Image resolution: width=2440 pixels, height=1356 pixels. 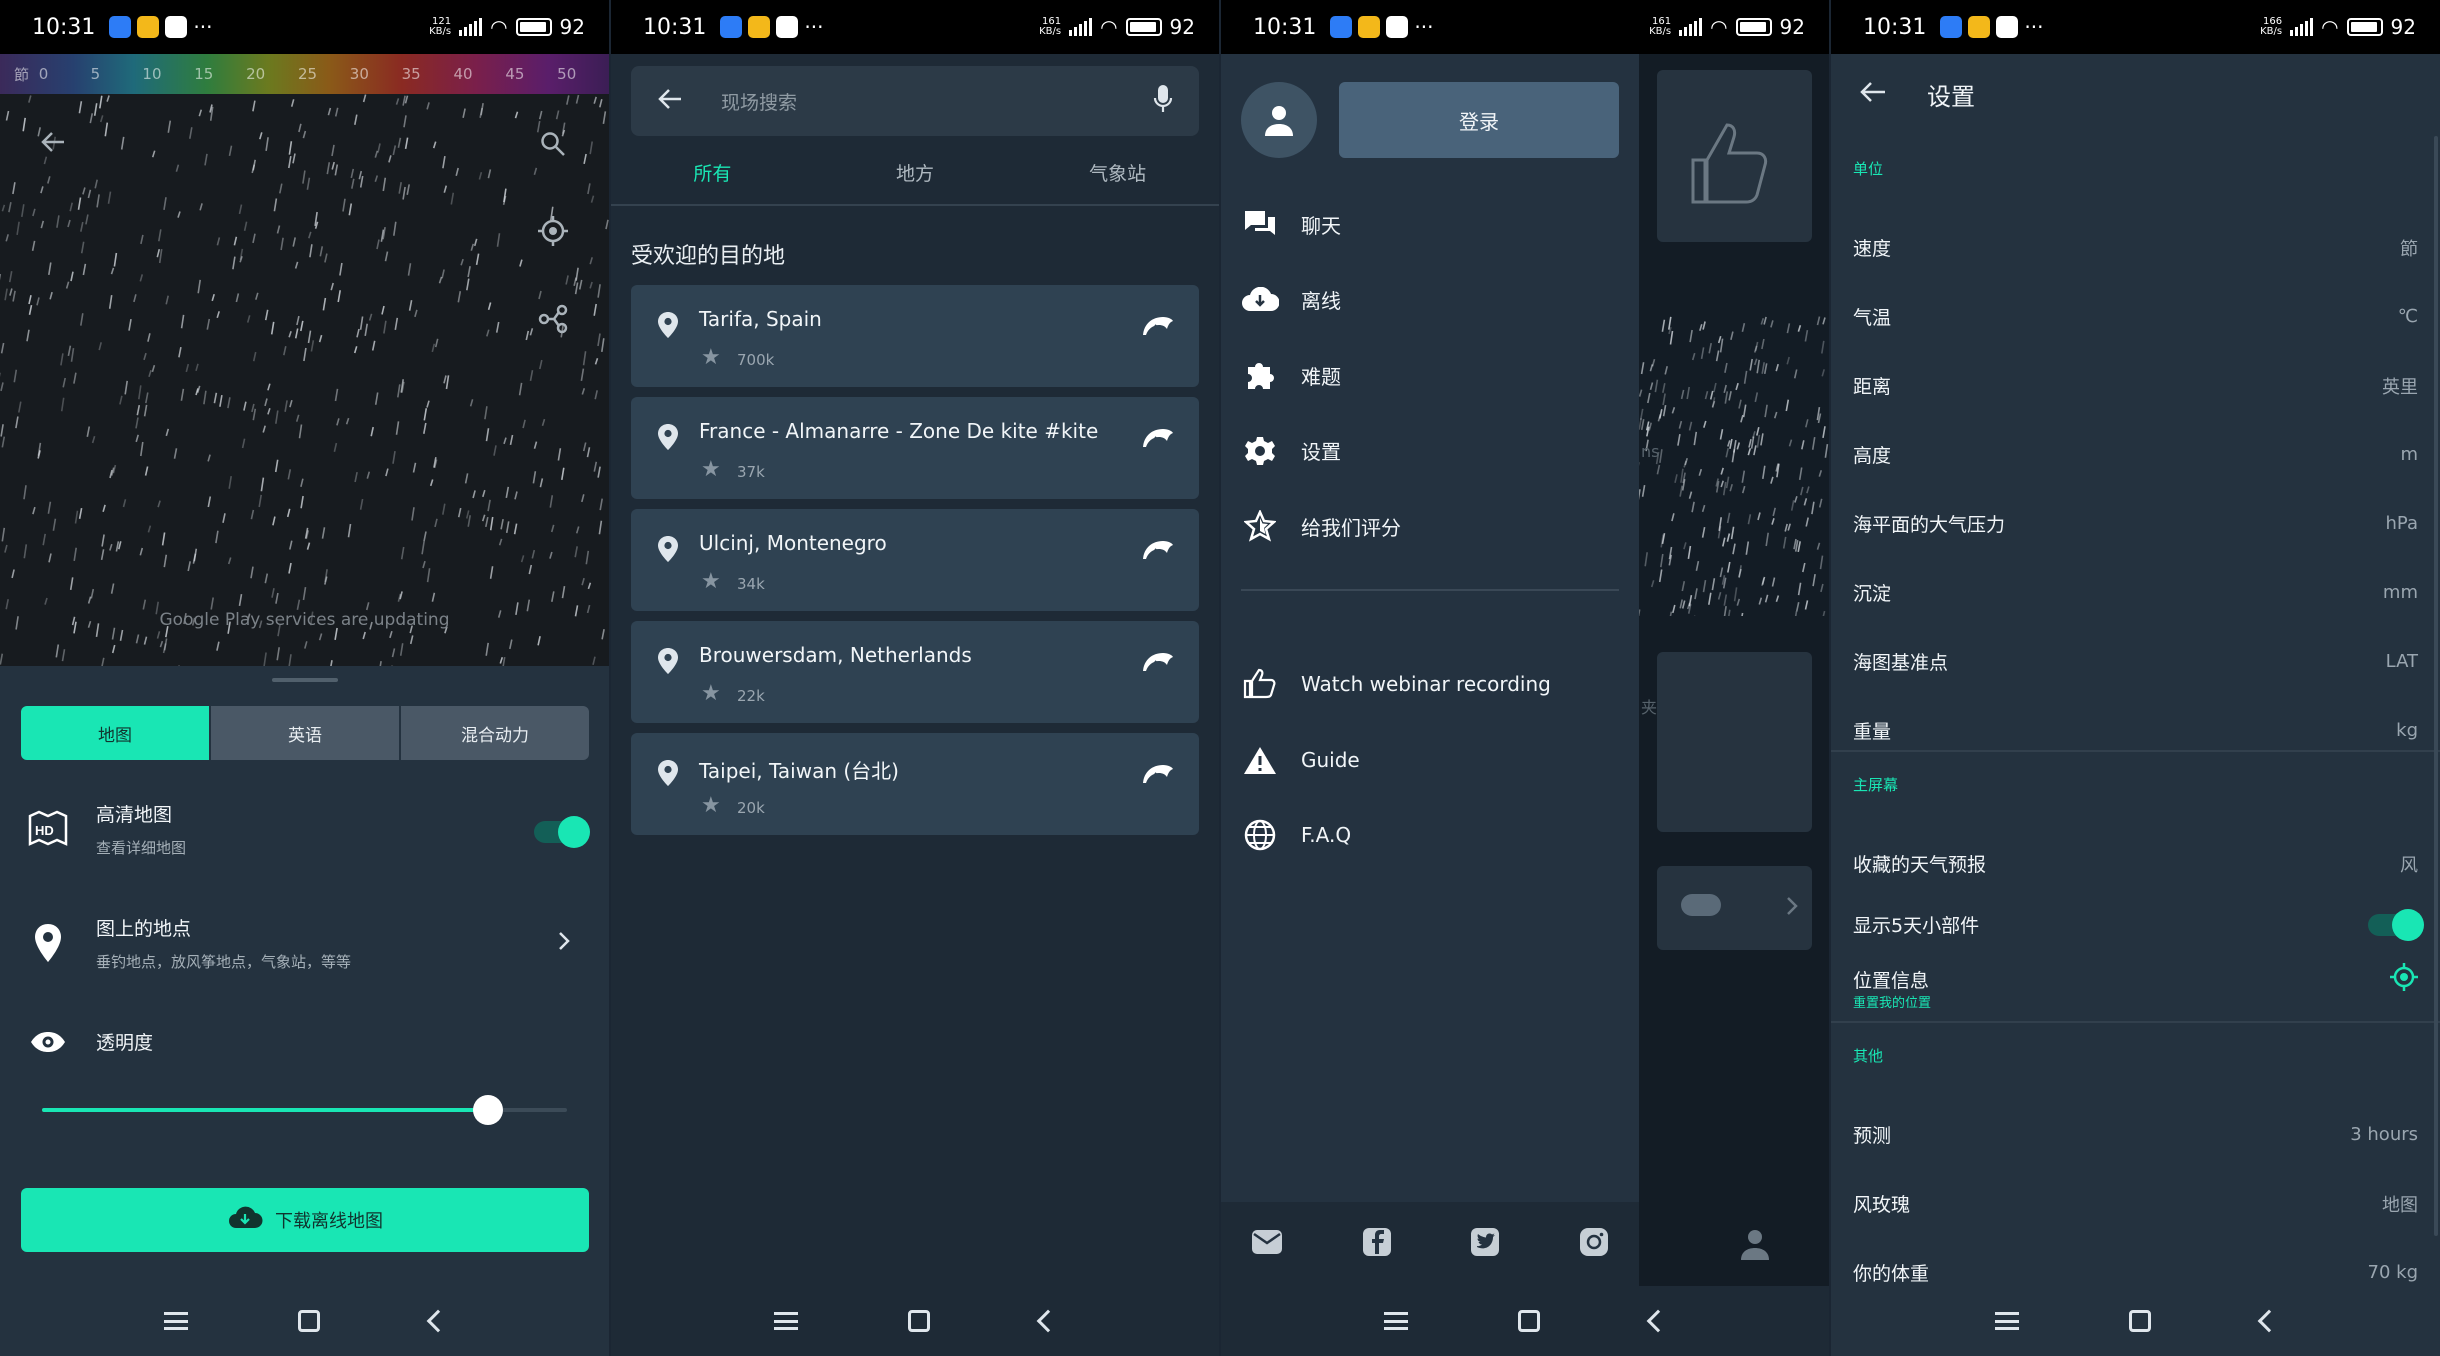 What do you see at coordinates (1267, 1244) in the screenshot?
I see `mail-icon` at bounding box center [1267, 1244].